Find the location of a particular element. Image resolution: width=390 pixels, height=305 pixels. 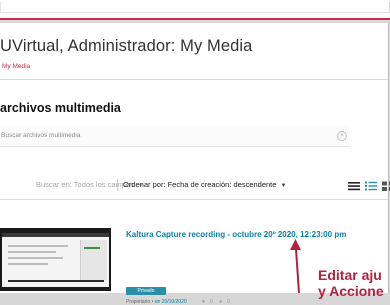

annotation-arrow-icon is located at coordinates (295, 266).